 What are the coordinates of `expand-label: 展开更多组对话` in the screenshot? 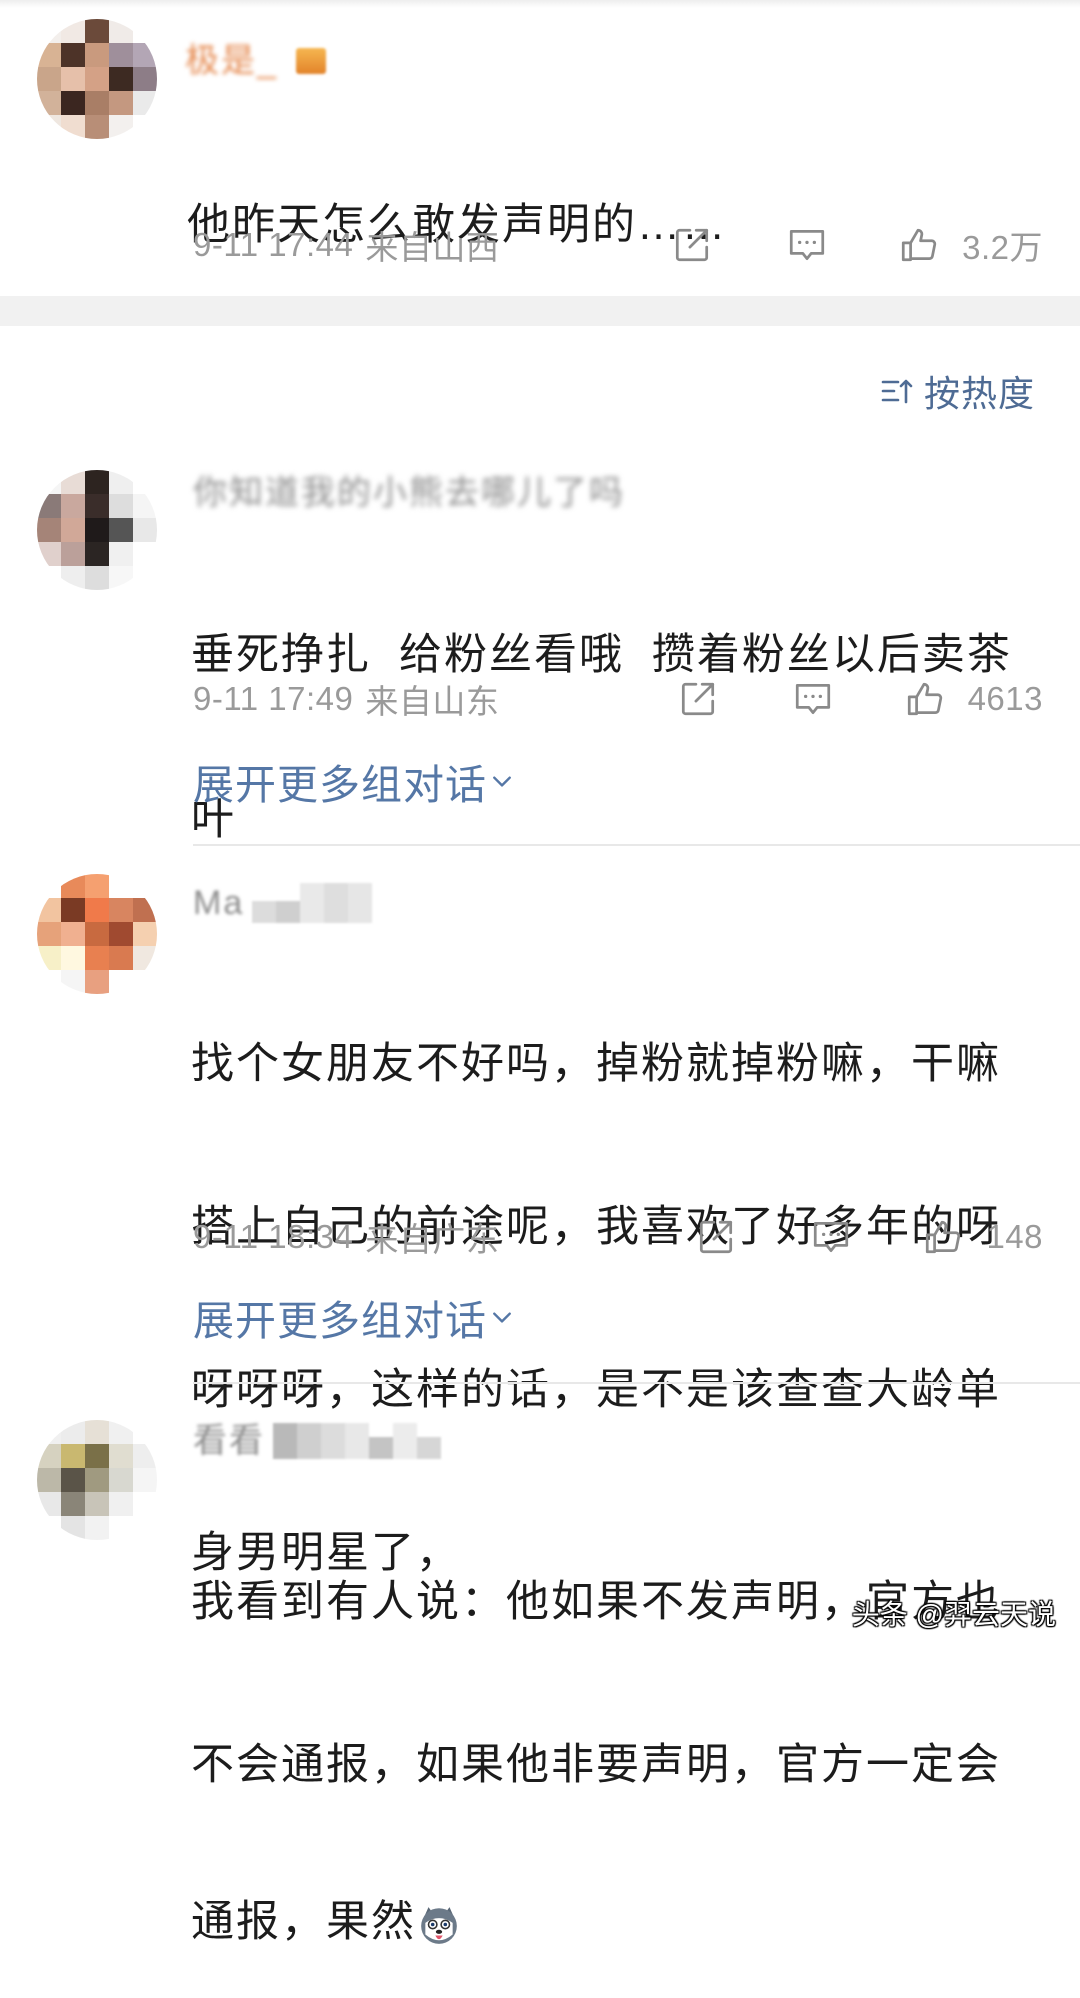 It's located at (340, 1321).